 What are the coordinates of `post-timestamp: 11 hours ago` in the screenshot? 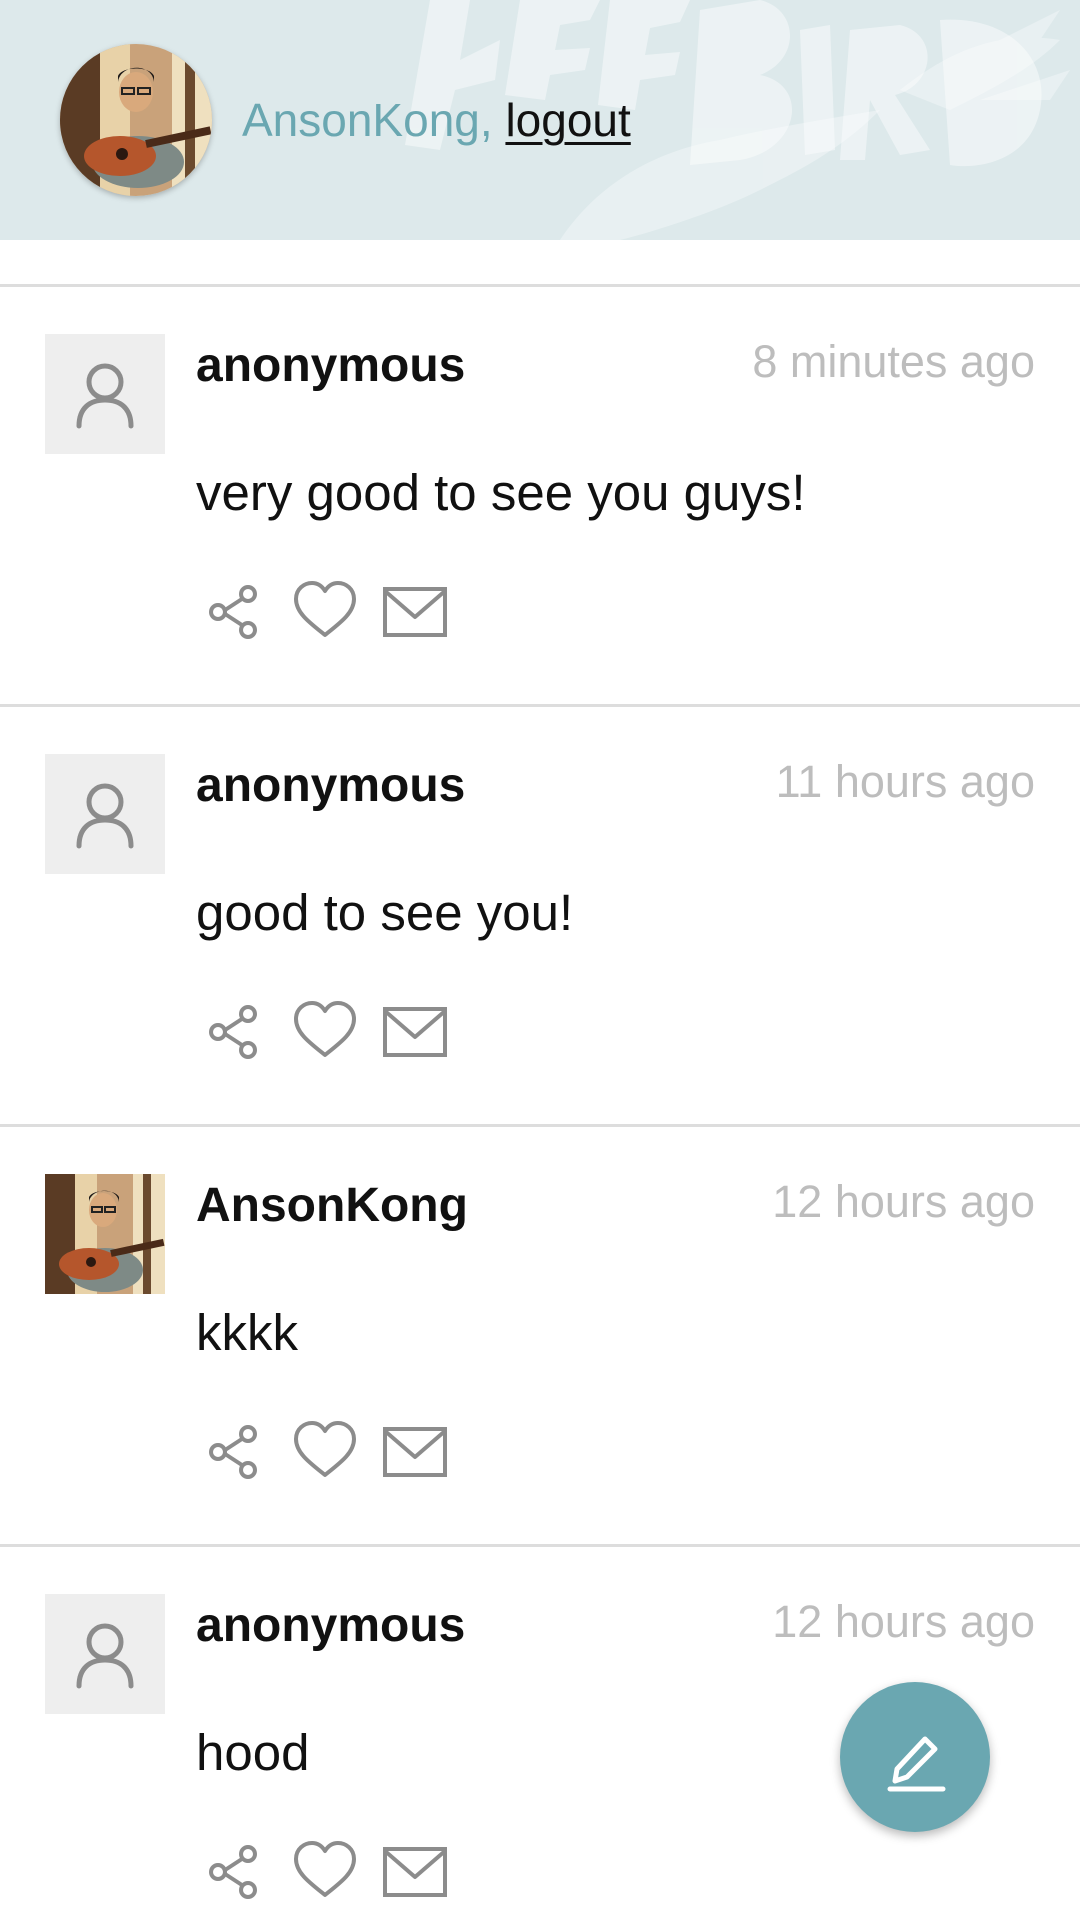 It's located at (905, 781).